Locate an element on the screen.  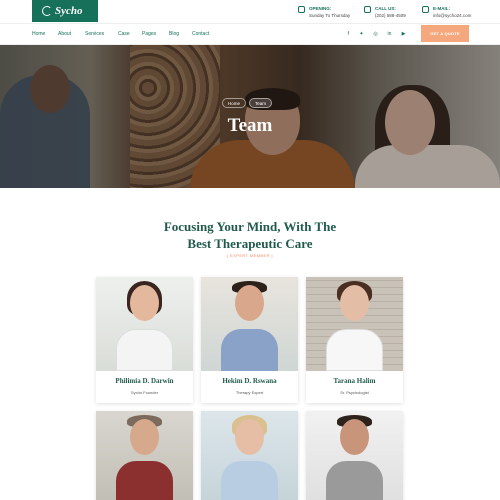
email-info: E-MAIL: info@sycho24.com is located at coordinates (446, 12).